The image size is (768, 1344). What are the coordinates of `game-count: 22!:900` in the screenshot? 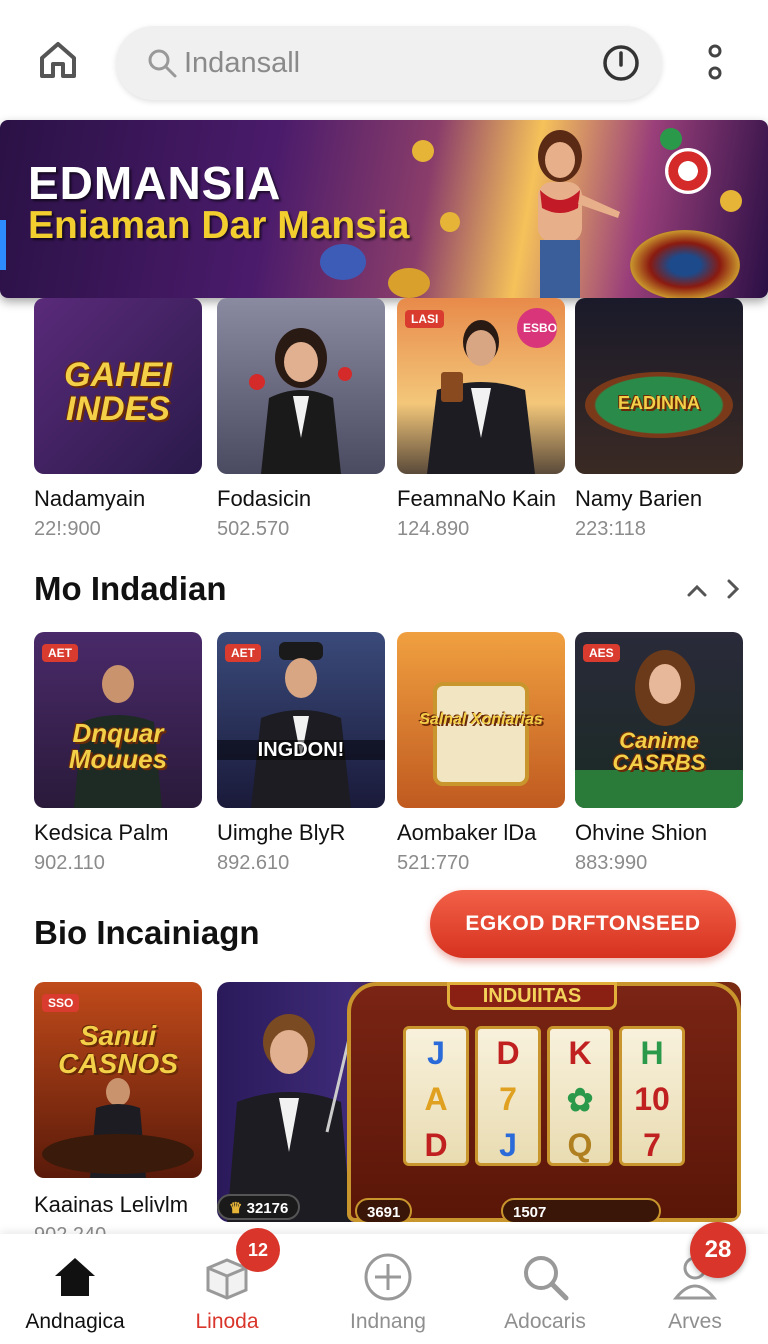 It's located at (67, 529).